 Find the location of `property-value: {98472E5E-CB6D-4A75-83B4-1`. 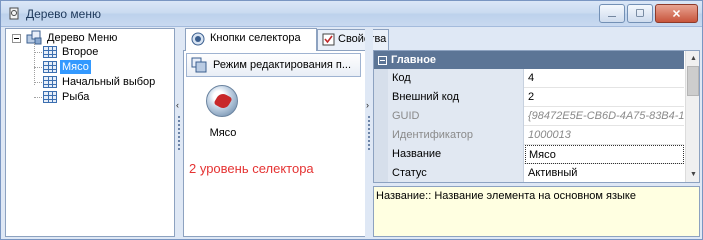

property-value: {98472E5E-CB6D-4A75-83B4-1 is located at coordinates (606, 116).